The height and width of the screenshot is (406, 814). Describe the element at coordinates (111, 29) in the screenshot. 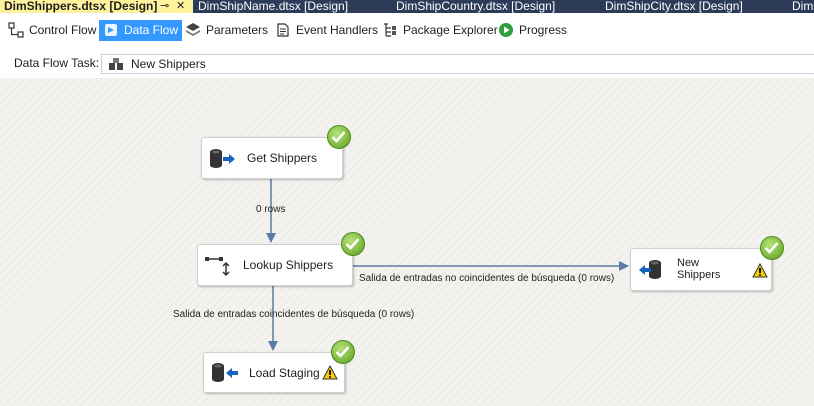

I see `data-flow-icon` at that location.